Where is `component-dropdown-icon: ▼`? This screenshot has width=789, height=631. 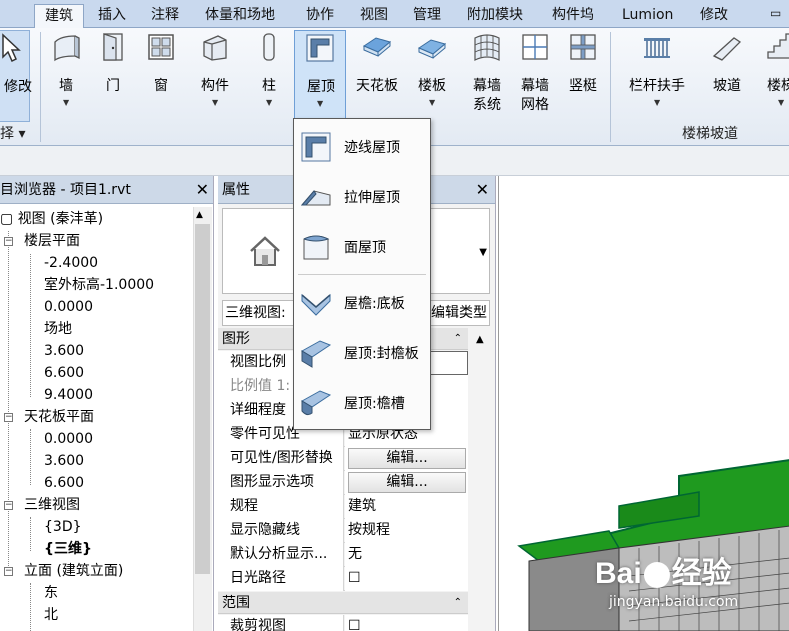
component-dropdown-icon: ▼ is located at coordinates (215, 102).